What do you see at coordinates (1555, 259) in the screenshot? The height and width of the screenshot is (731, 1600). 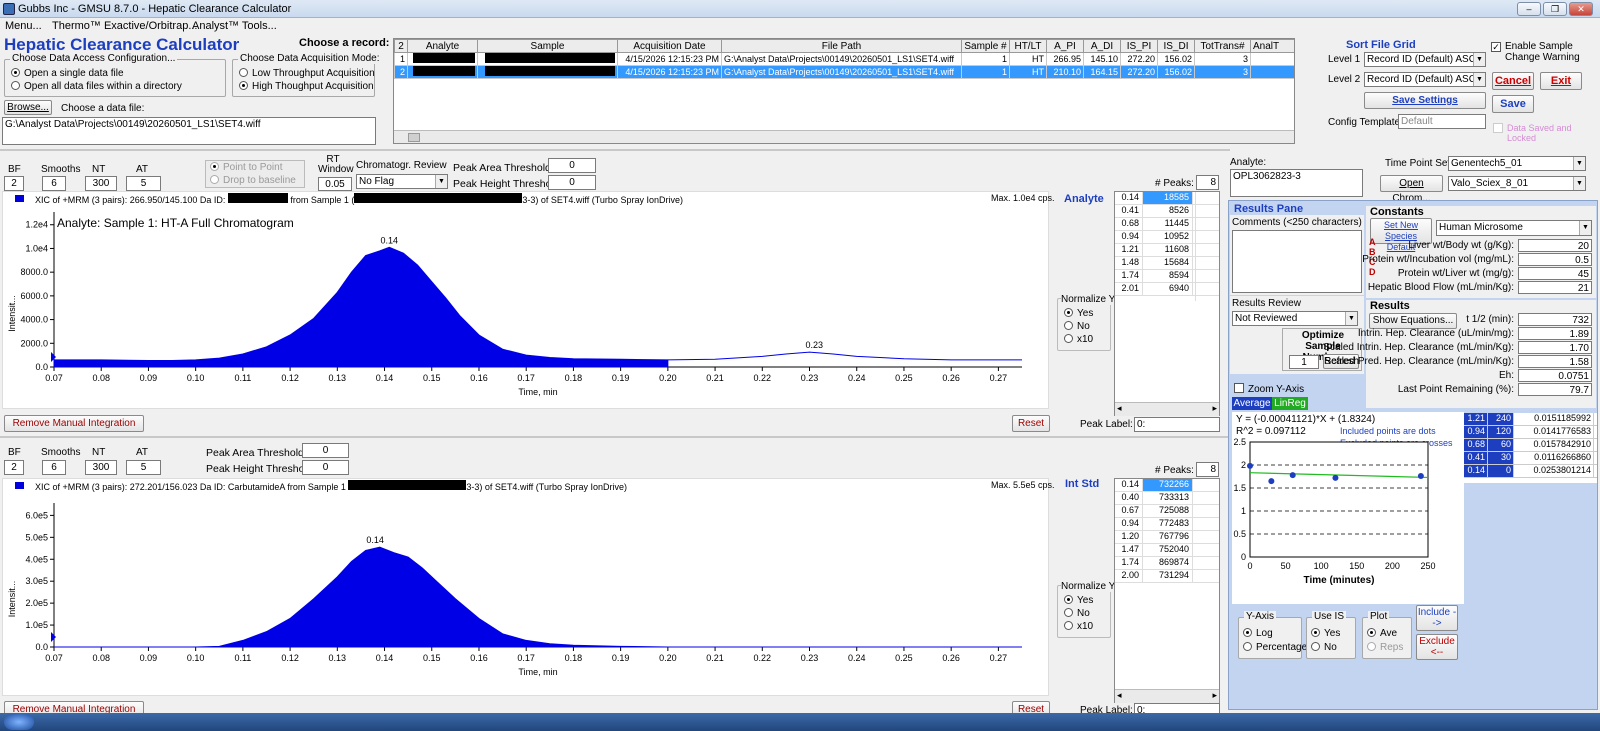 I see `constant-value: 0.5` at bounding box center [1555, 259].